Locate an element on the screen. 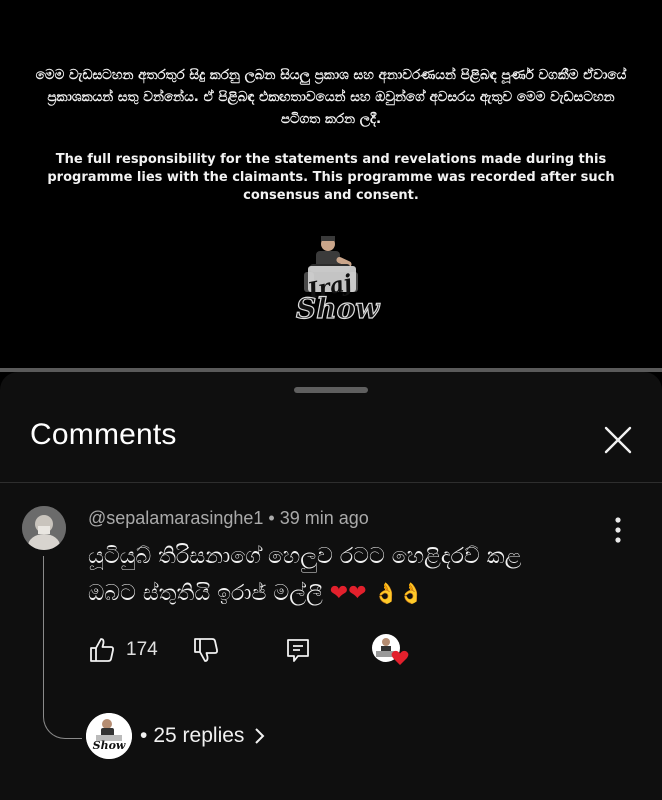 Image resolution: width=662 pixels, height=800 pixels. heart-icon is located at coordinates (400, 657).